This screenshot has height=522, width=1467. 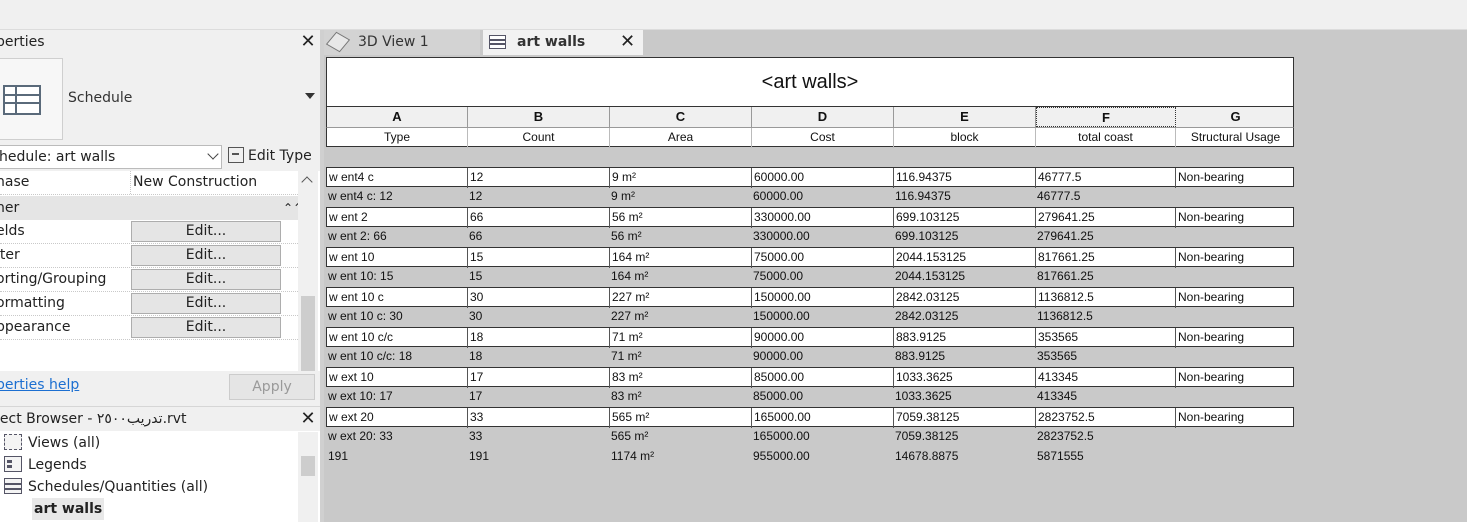 What do you see at coordinates (397, 138) in the screenshot?
I see `cell-col-a: Type` at bounding box center [397, 138].